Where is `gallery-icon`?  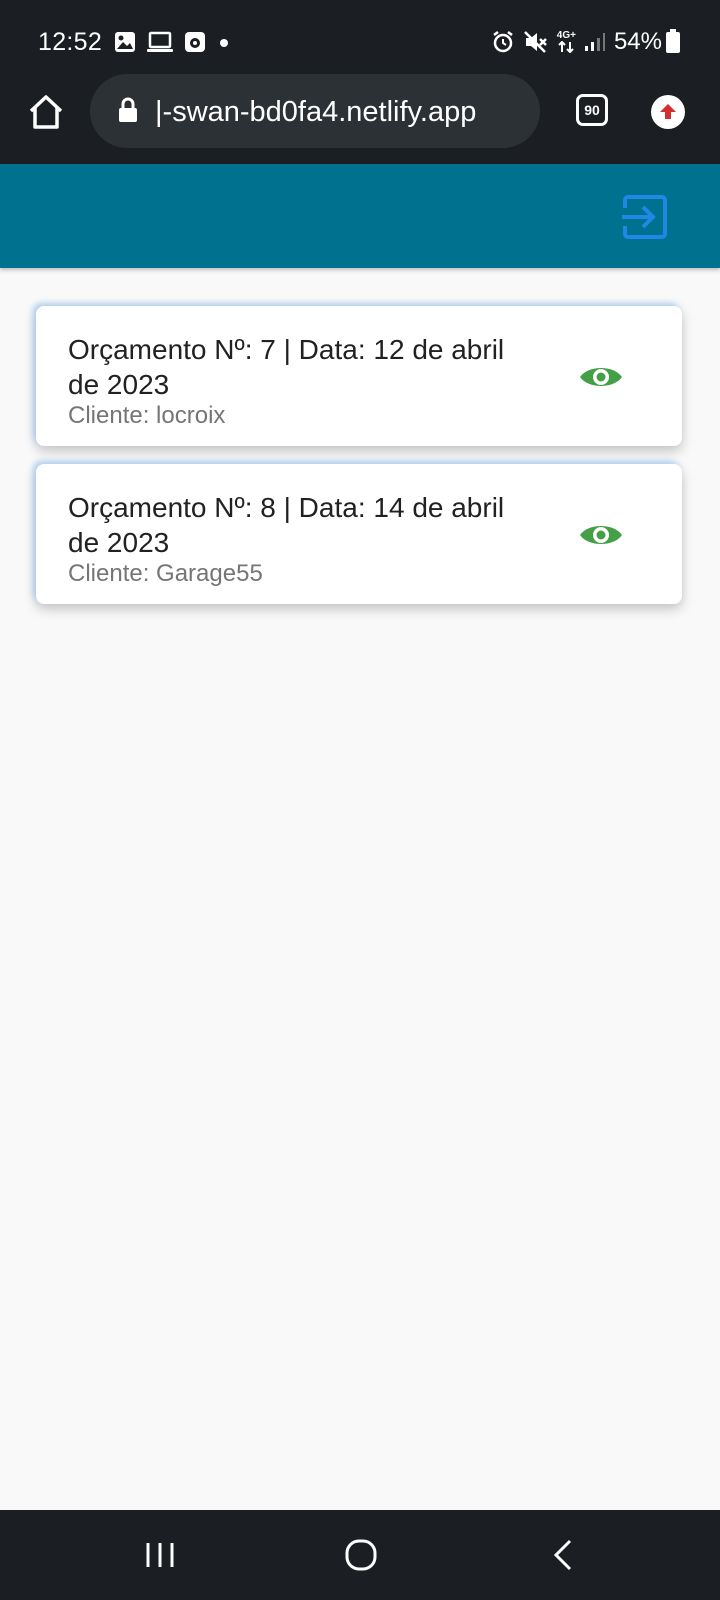 gallery-icon is located at coordinates (125, 42).